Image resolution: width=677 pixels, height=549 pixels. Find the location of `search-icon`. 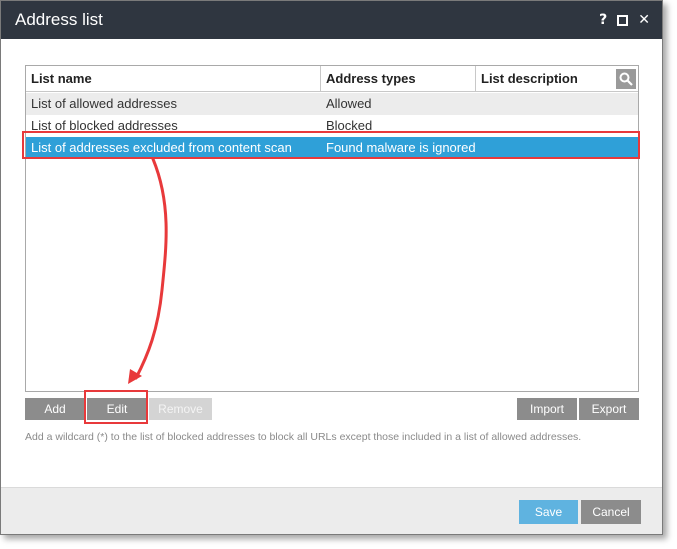

search-icon is located at coordinates (626, 79).